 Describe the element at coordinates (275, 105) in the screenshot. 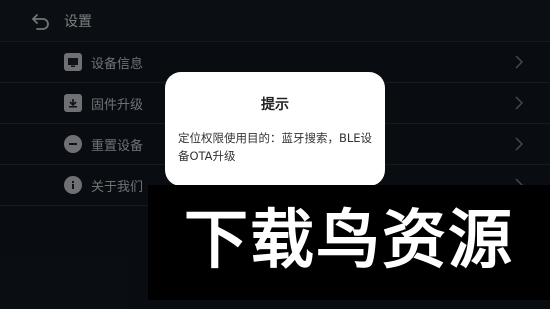

I see `dialog-title: 提示` at that location.